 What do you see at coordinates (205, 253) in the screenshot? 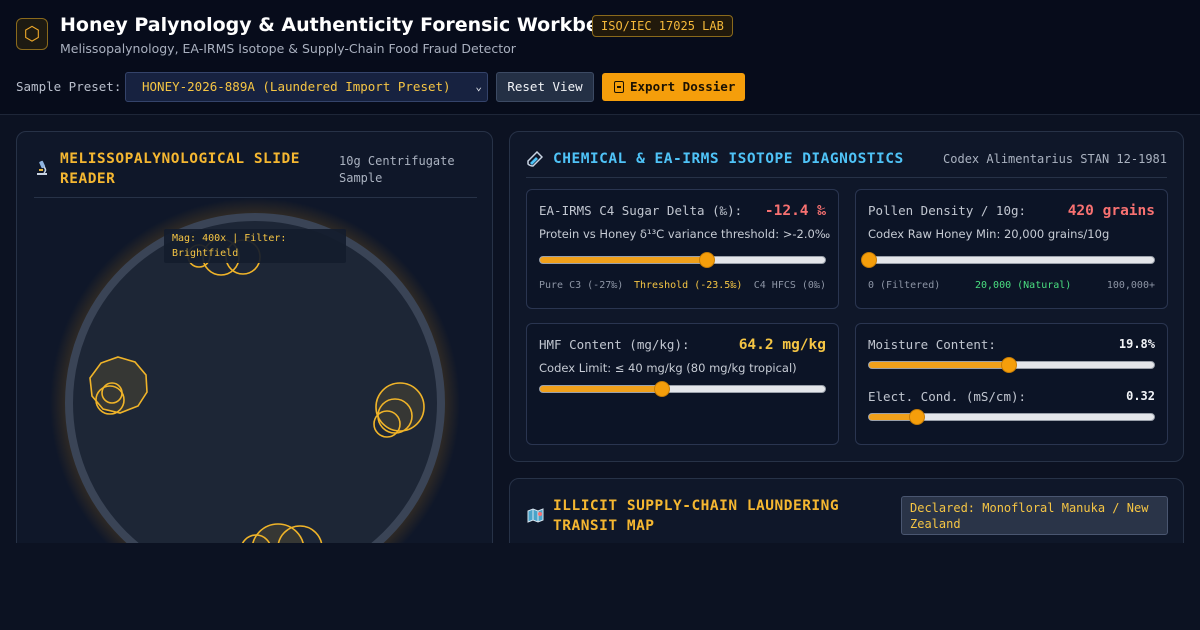
I see `filter-text: Brightfield` at bounding box center [205, 253].